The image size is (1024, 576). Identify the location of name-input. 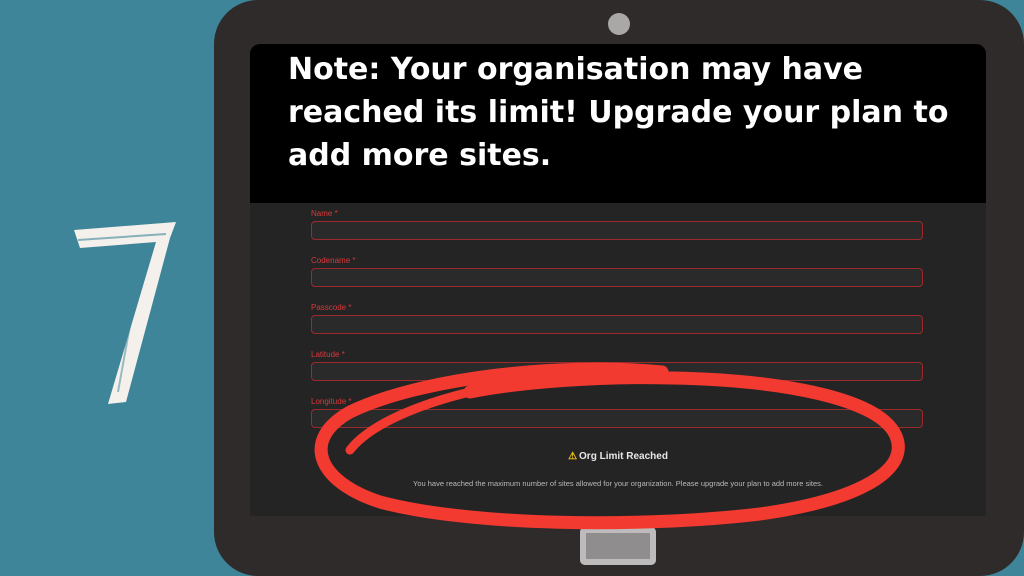
(617, 230).